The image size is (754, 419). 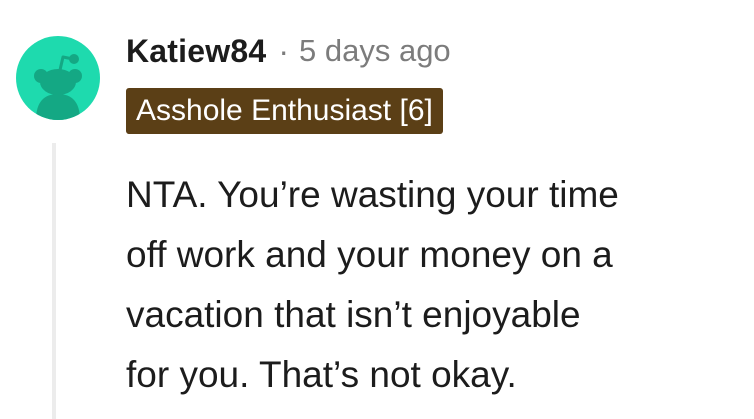 What do you see at coordinates (321, 374) in the screenshot?
I see `comment-body-line: for you. That’s not okay.` at bounding box center [321, 374].